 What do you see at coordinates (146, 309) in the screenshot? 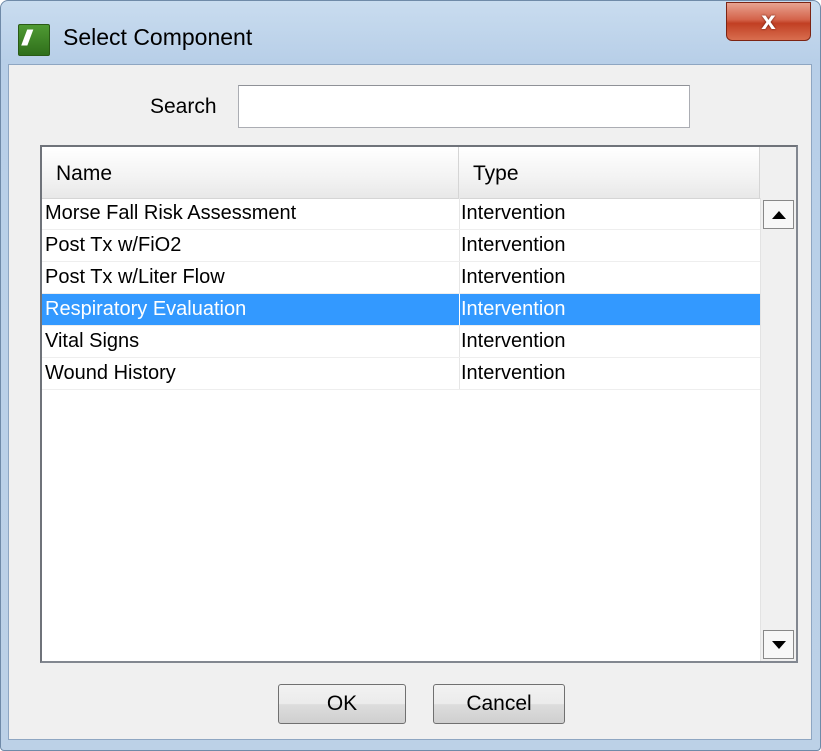
I see `cell-name: Respiratory Evaluation` at bounding box center [146, 309].